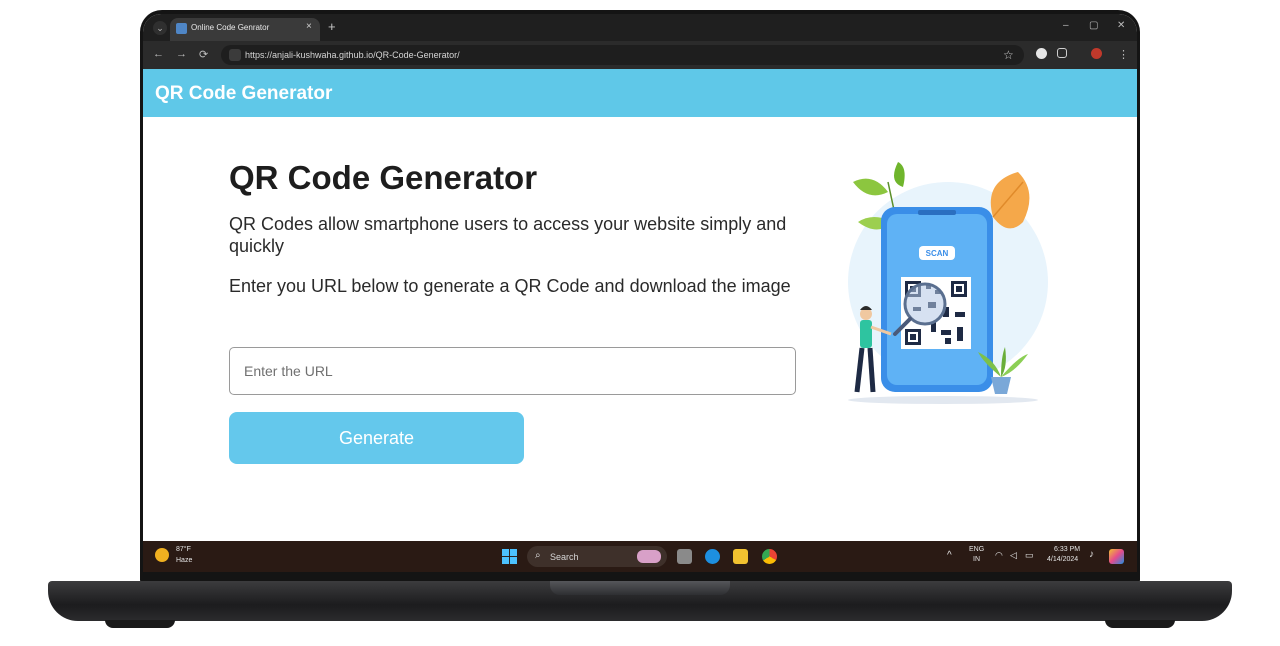 The width and height of the screenshot is (1280, 646). Describe the element at coordinates (203, 54) in the screenshot. I see `reload-icon: ⟳` at that location.